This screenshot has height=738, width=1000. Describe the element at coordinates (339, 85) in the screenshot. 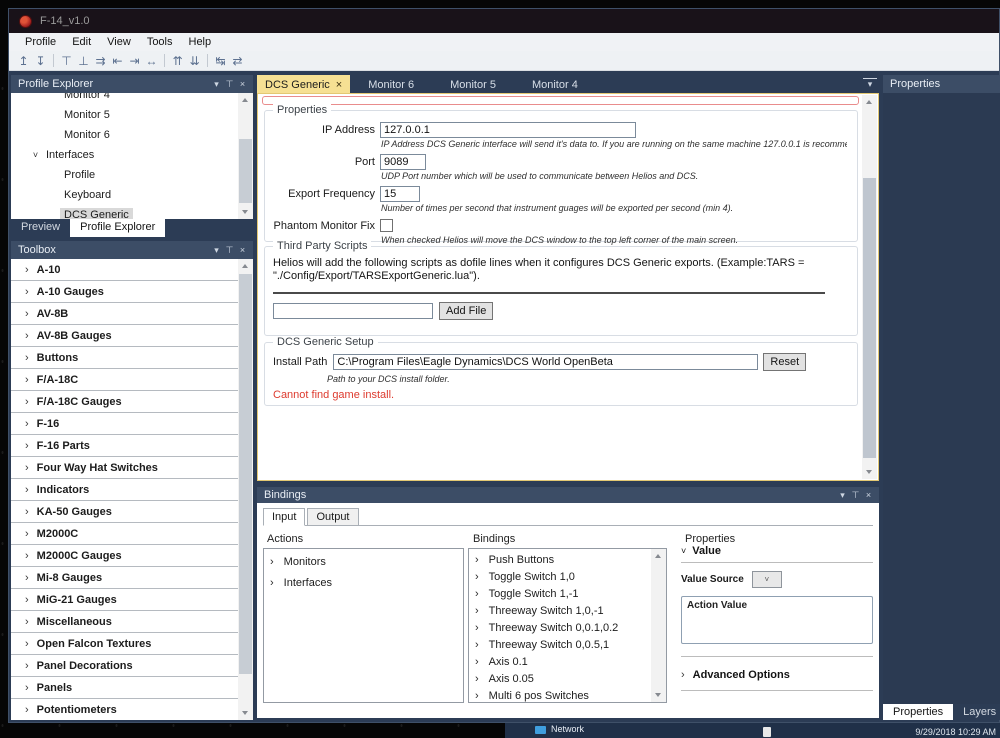

I see `close-tab-icon` at that location.